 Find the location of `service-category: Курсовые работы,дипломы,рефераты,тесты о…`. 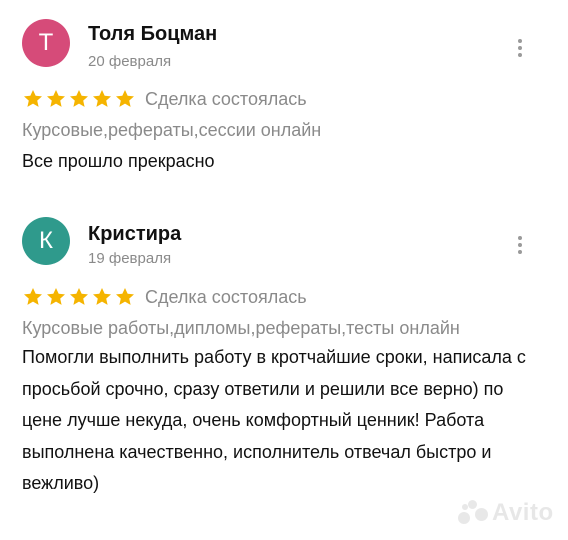

service-category: Курсовые работы,дипломы,рефераты,тесты о… is located at coordinates (241, 328).